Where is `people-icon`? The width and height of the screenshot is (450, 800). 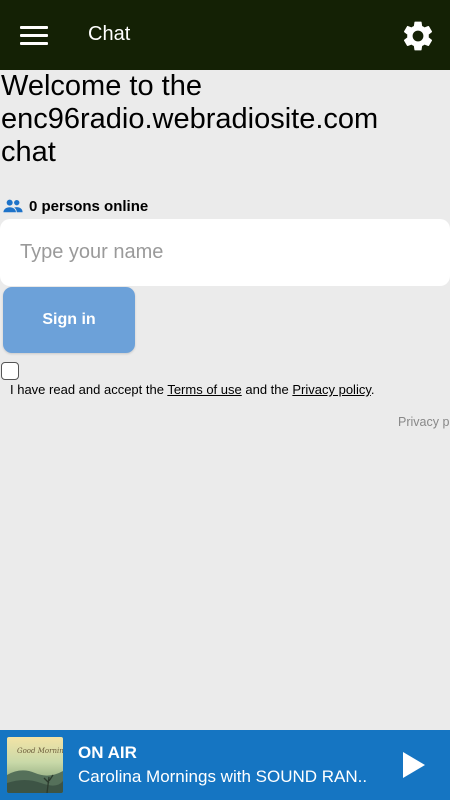
people-icon is located at coordinates (13, 206).